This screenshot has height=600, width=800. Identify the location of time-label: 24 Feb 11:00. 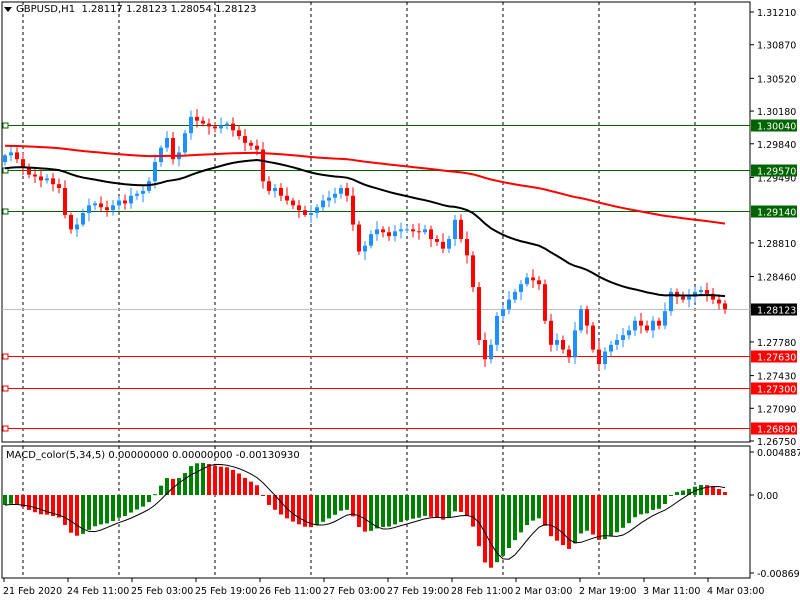
(98, 591).